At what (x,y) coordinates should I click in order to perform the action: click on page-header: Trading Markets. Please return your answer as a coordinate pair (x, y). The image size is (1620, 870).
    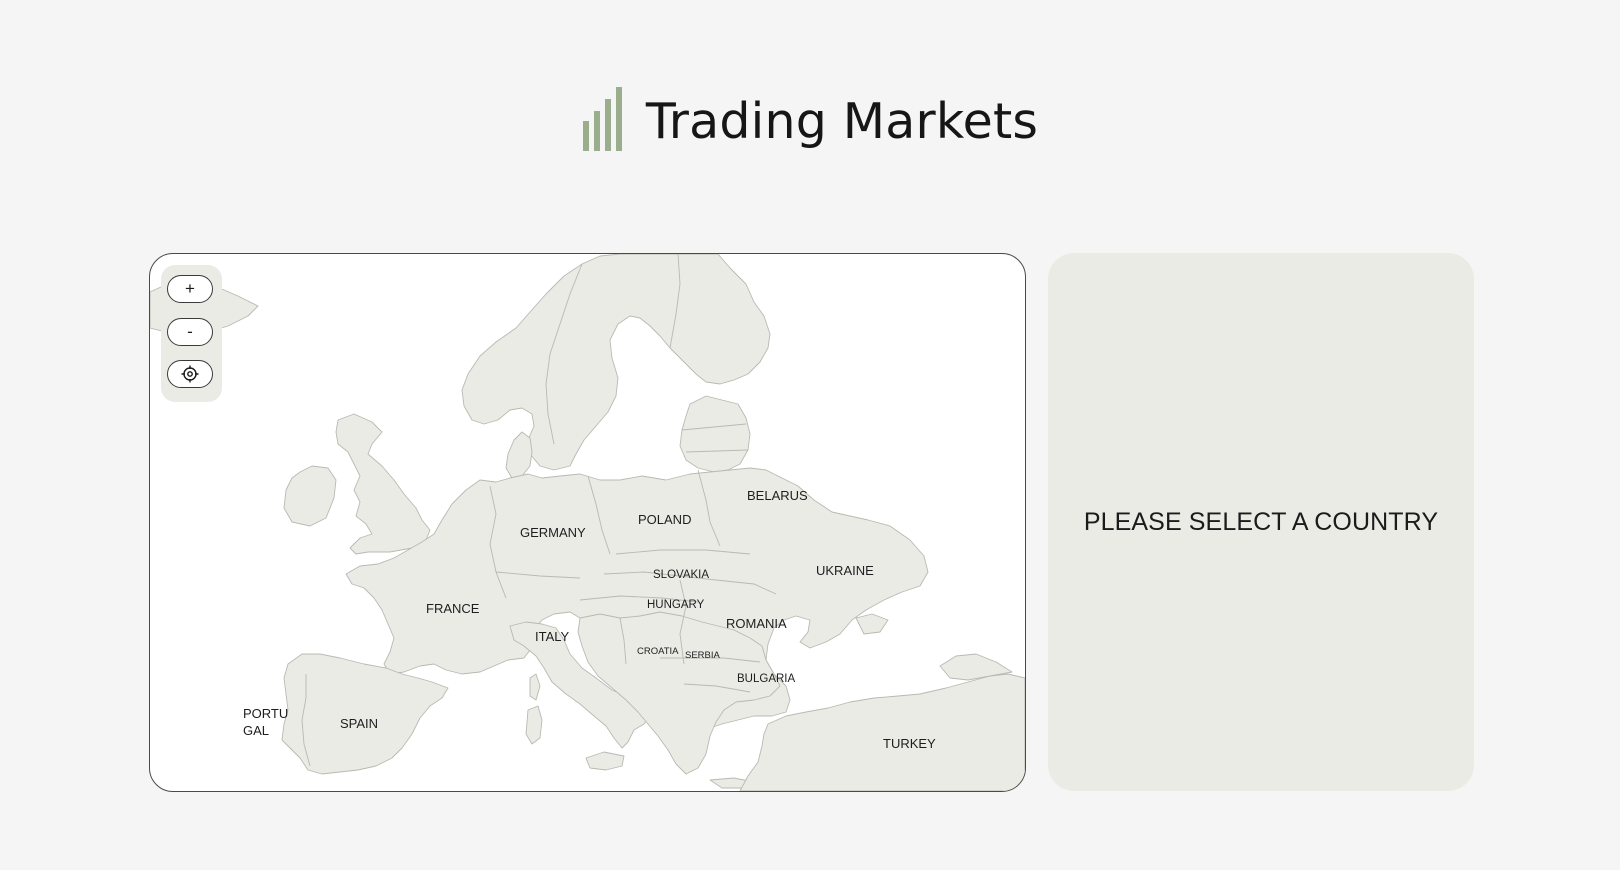
    Looking at the image, I should click on (810, 121).